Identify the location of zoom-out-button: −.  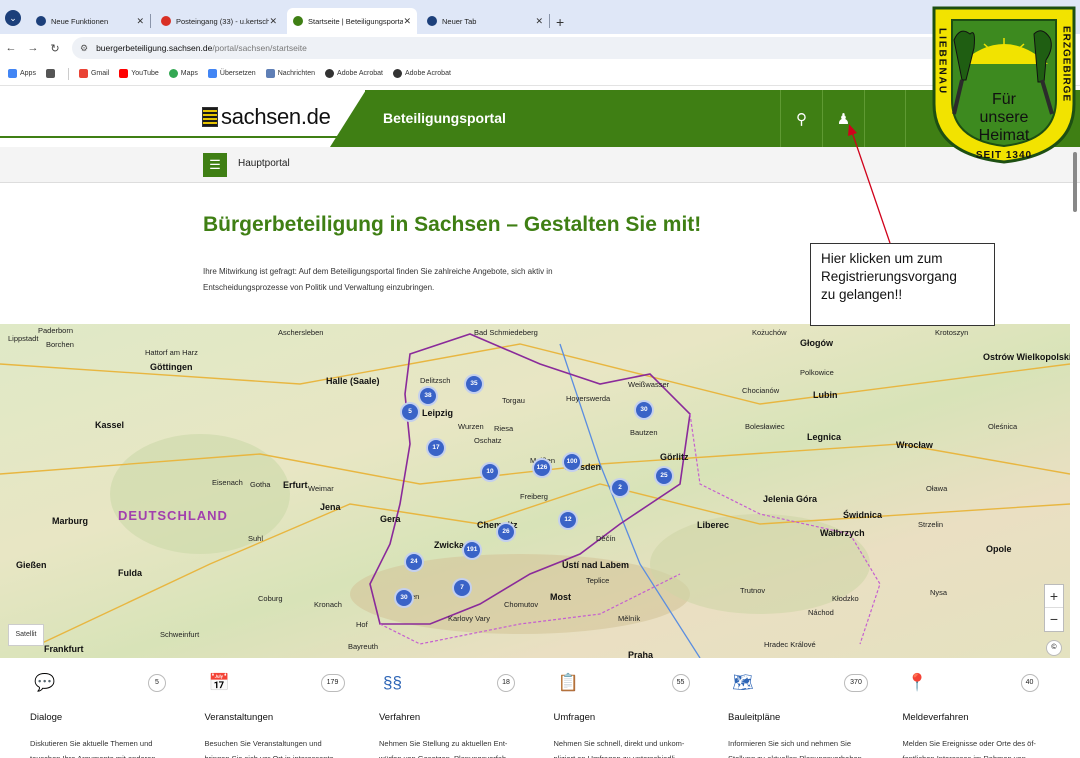
(1054, 618).